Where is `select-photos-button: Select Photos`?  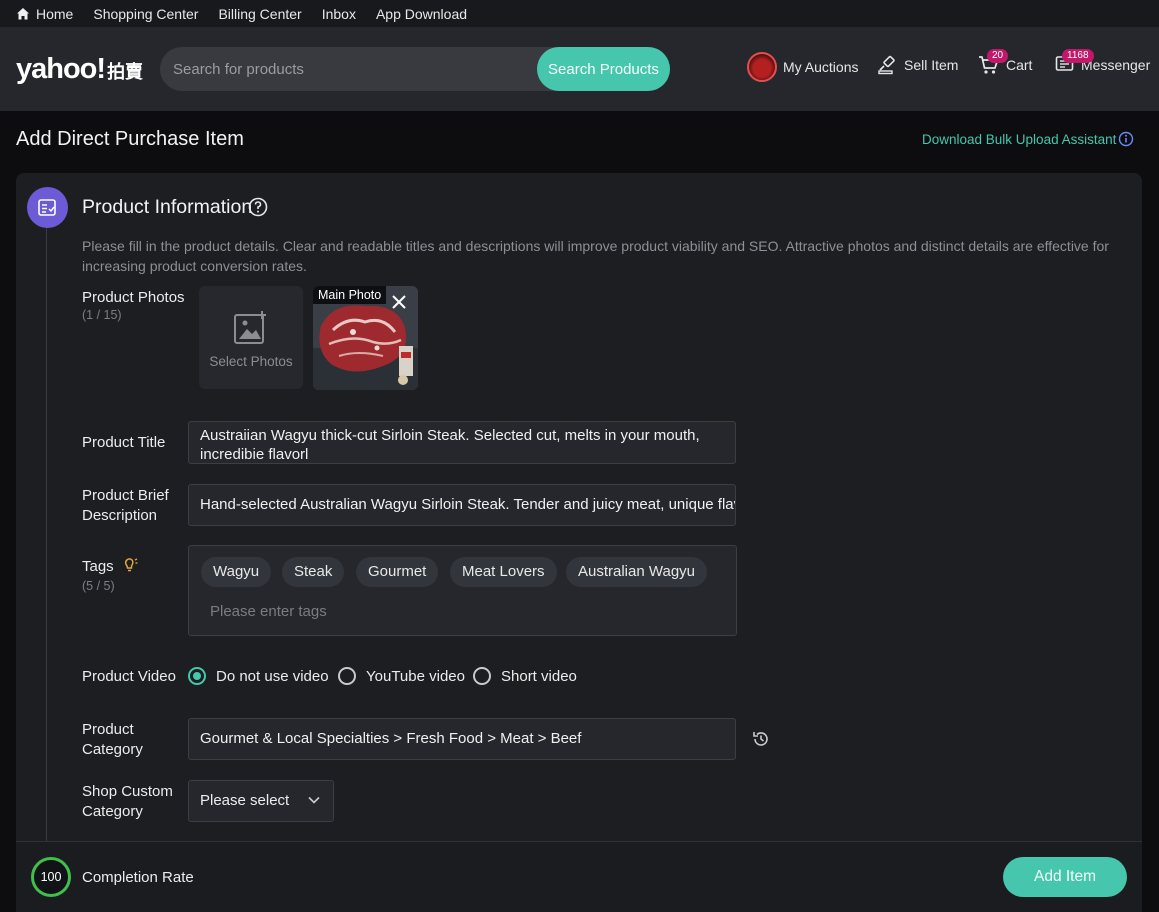
select-photos-button: Select Photos is located at coordinates (251, 337).